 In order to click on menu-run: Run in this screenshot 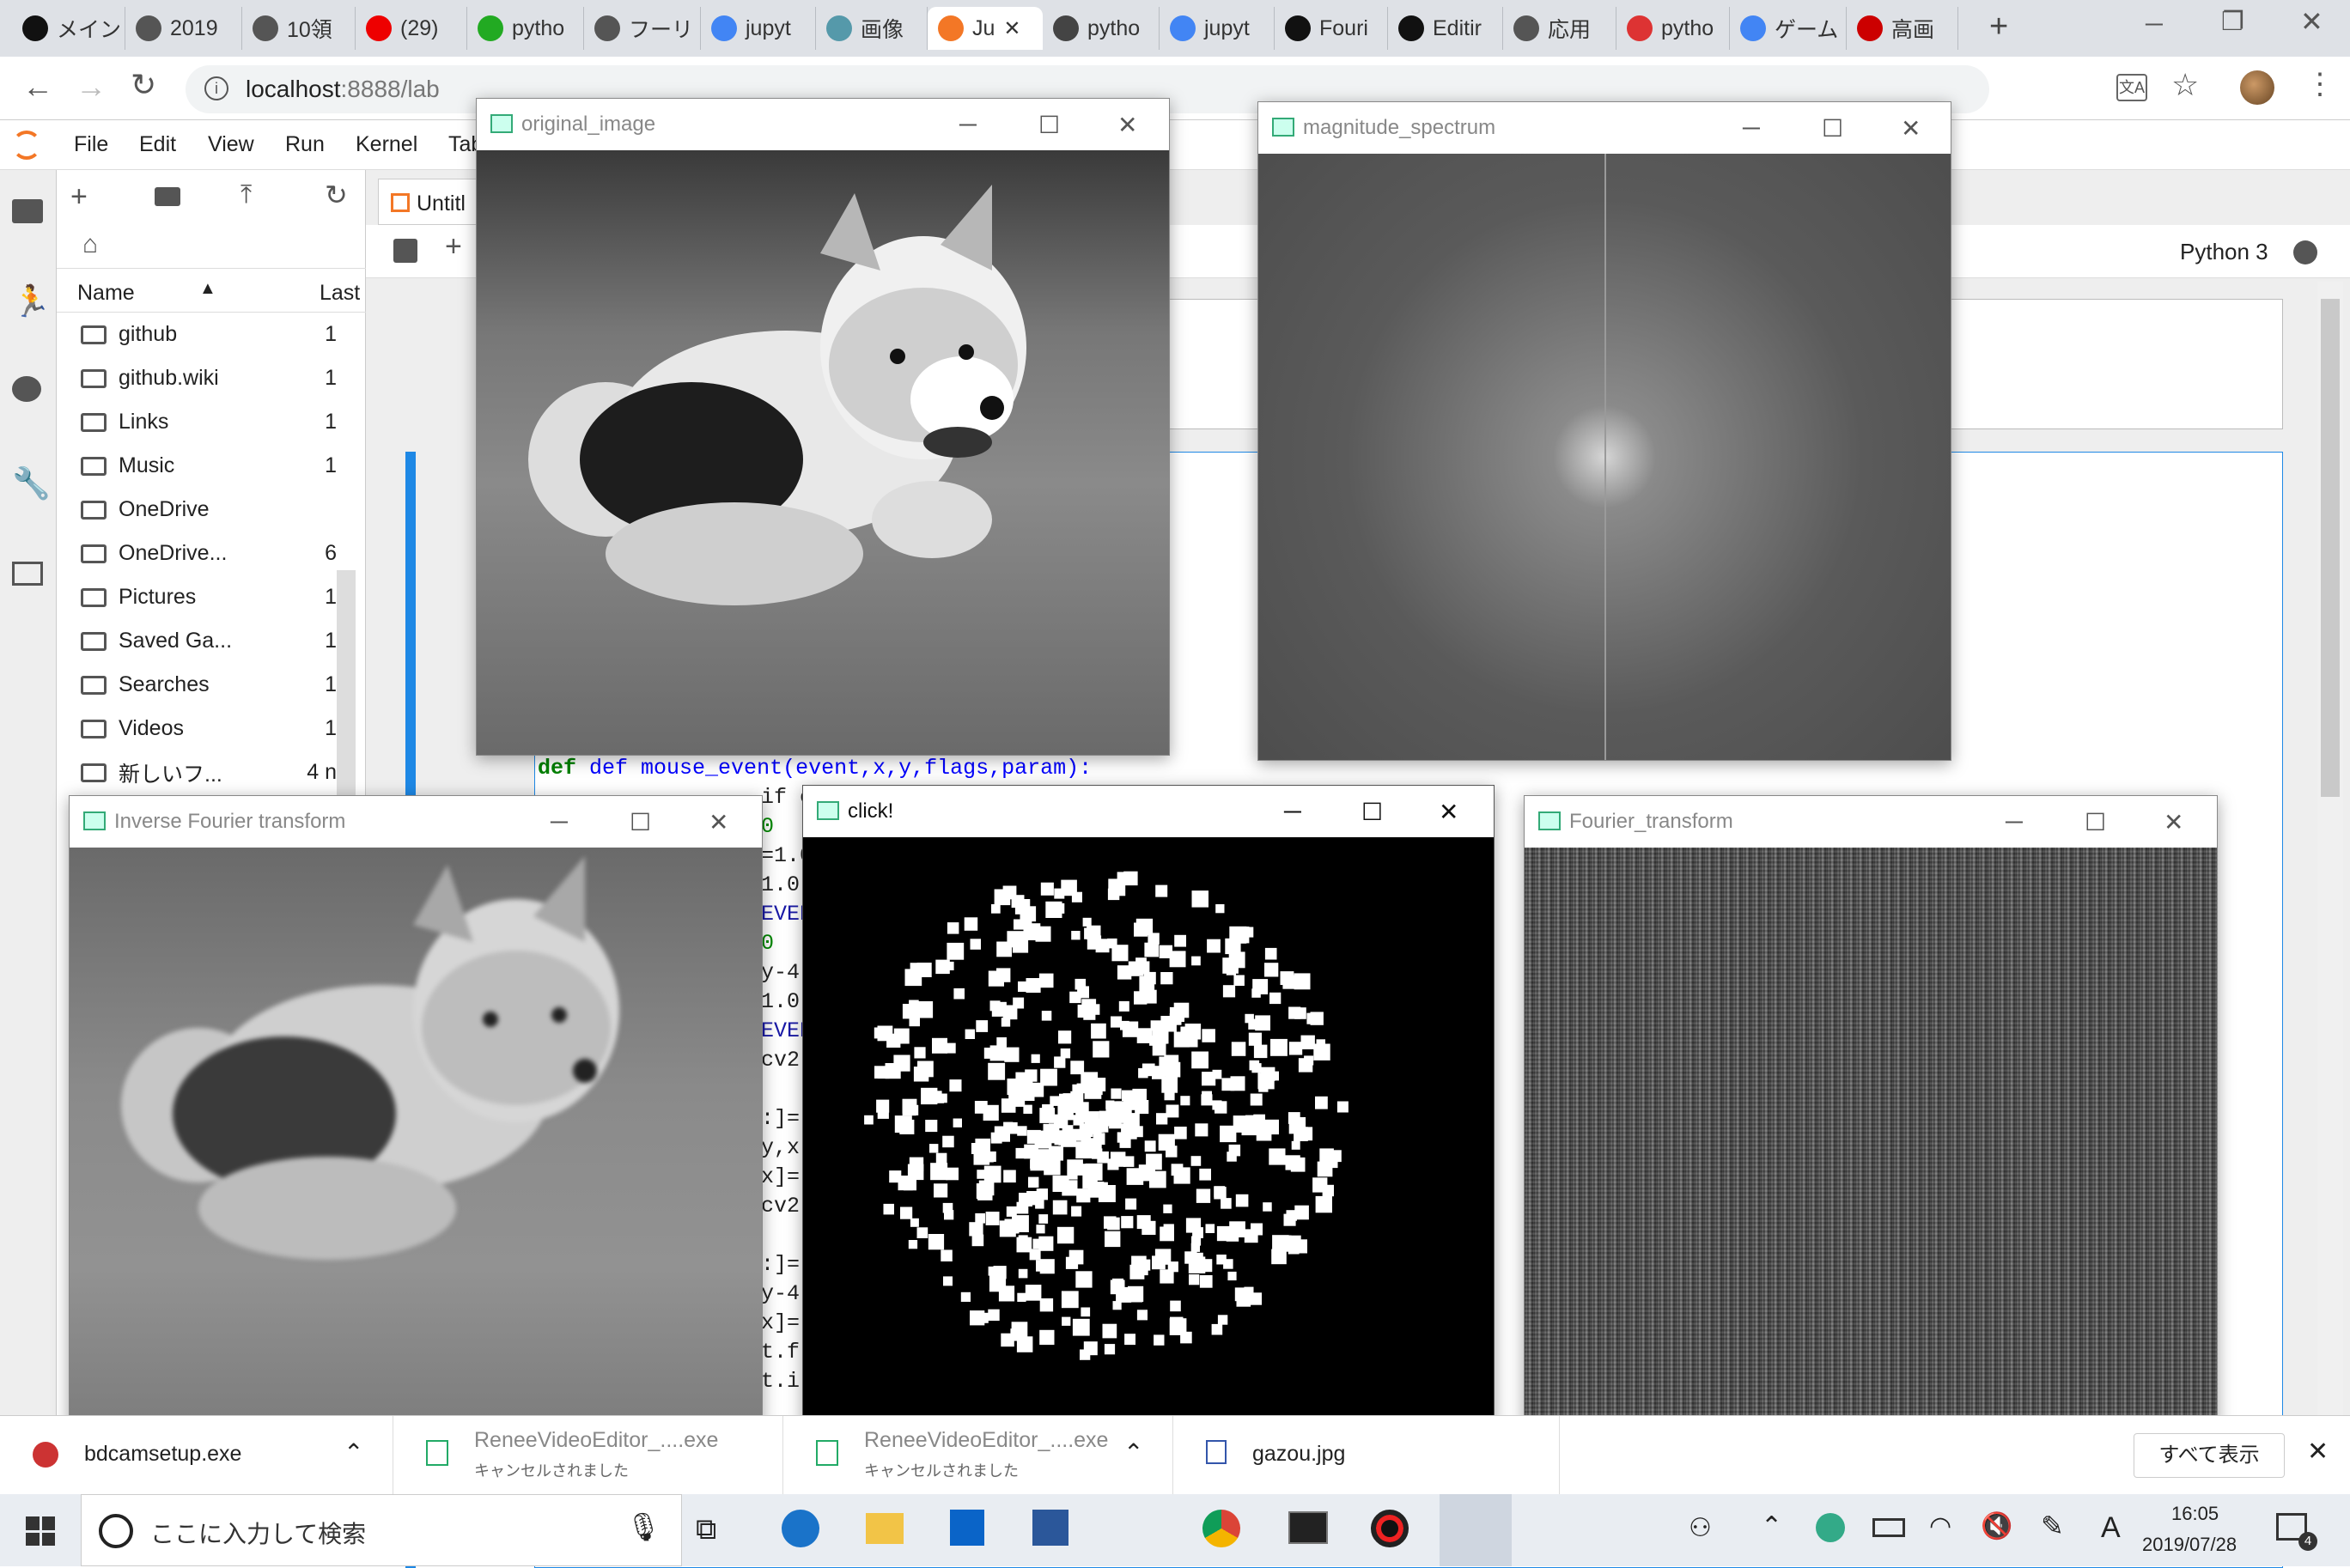, I will do `click(305, 144)`.